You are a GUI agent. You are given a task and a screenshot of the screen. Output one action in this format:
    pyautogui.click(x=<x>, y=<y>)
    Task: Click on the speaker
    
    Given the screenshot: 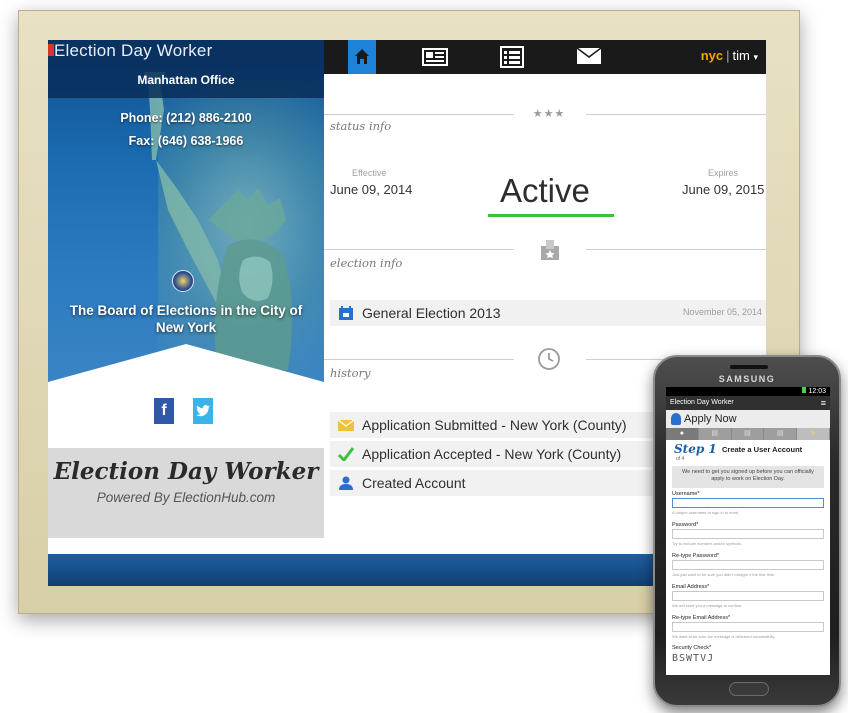 What is the action you would take?
    pyautogui.click(x=749, y=367)
    